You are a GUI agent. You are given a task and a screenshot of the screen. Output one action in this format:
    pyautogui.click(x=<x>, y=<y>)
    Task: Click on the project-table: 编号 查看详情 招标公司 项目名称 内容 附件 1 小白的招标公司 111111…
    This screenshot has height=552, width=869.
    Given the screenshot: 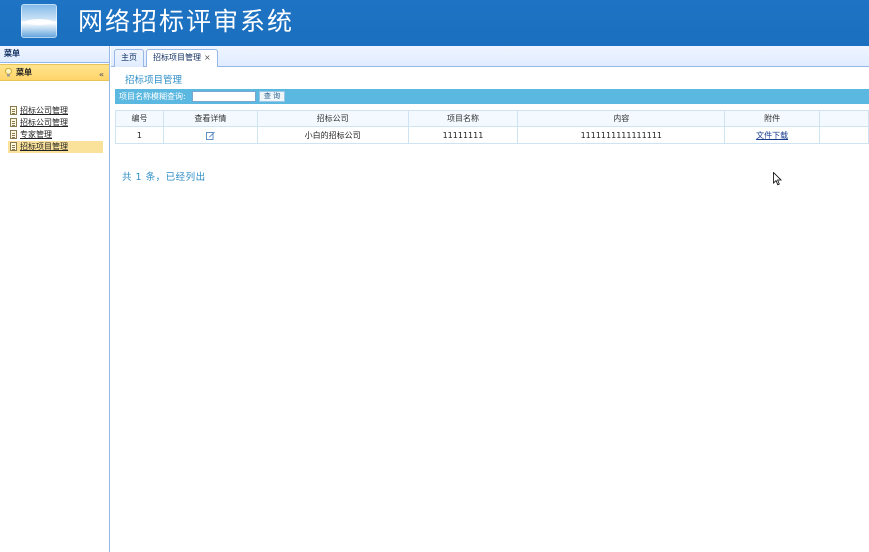 What is the action you would take?
    pyautogui.click(x=492, y=127)
    